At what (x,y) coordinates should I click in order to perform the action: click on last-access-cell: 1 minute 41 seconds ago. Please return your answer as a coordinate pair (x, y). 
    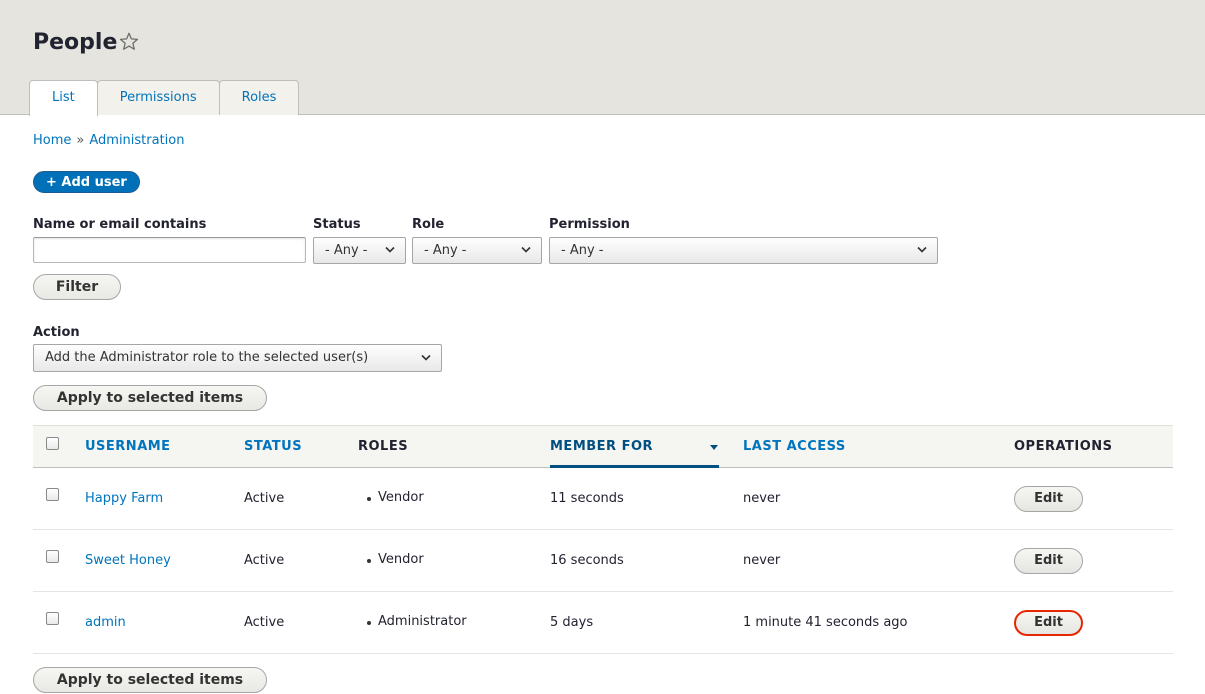
    Looking at the image, I should click on (825, 622).